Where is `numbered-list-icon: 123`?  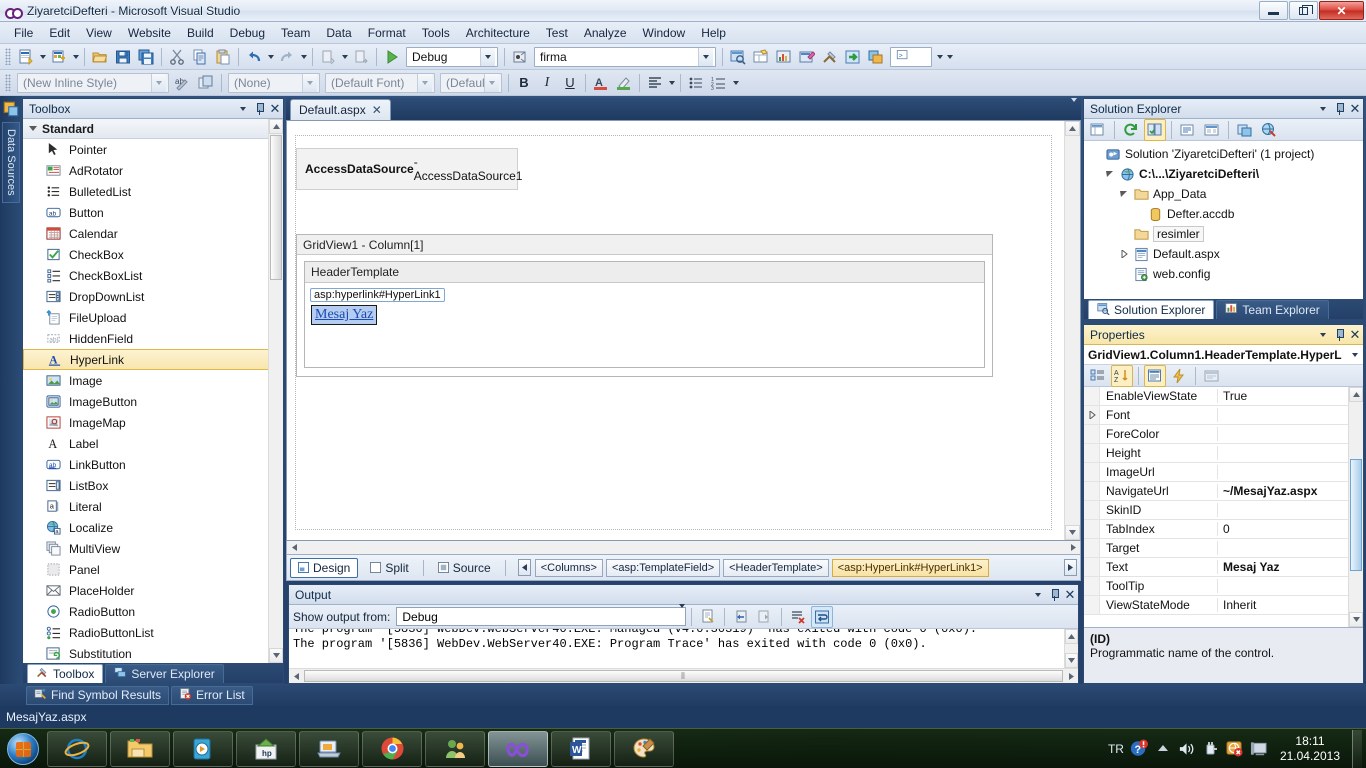 numbered-list-icon: 123 is located at coordinates (719, 83).